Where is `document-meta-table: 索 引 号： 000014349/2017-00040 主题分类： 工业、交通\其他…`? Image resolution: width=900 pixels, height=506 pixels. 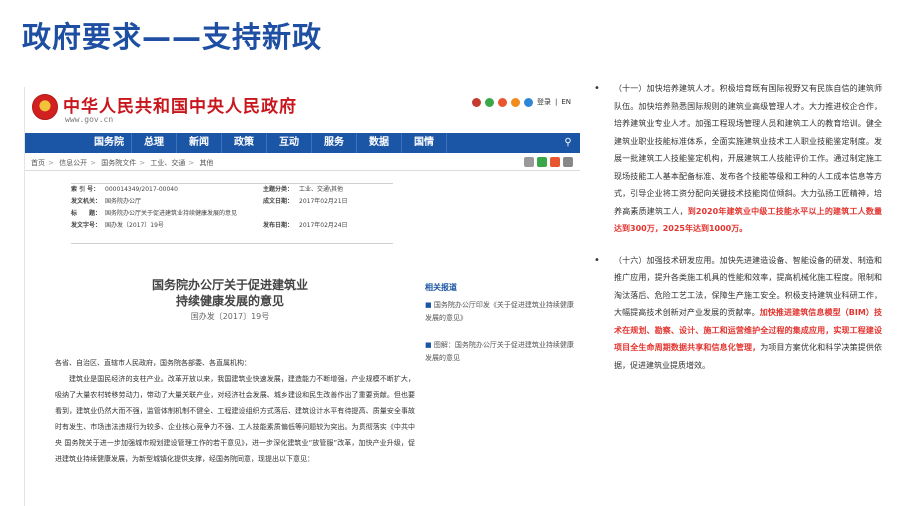
document-meta-table: 索 引 号： 000014349/2017-00040 主题分类： 工业、交通\其他… is located at coordinates (232, 213).